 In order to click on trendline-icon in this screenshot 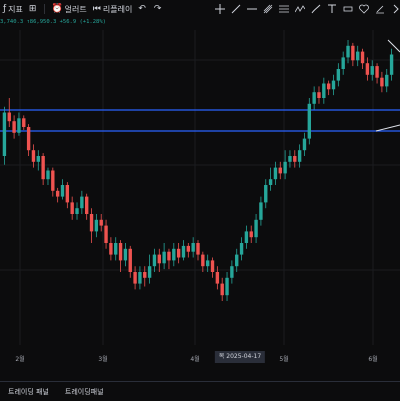, I will do `click(236, 9)`.